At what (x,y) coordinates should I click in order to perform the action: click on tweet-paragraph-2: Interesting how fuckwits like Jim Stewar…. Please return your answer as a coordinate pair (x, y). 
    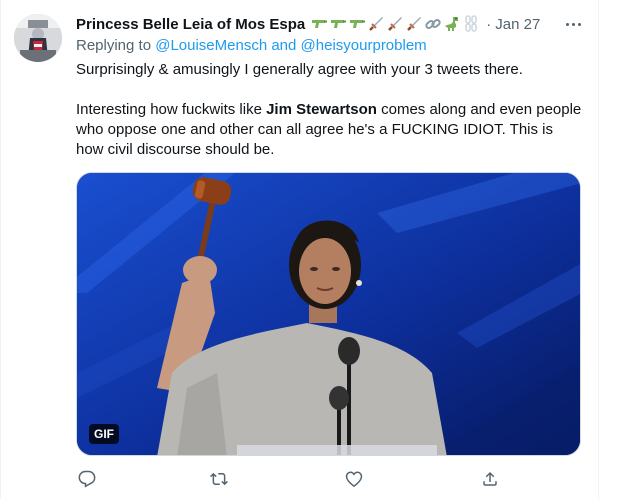
    Looking at the image, I should click on (330, 130).